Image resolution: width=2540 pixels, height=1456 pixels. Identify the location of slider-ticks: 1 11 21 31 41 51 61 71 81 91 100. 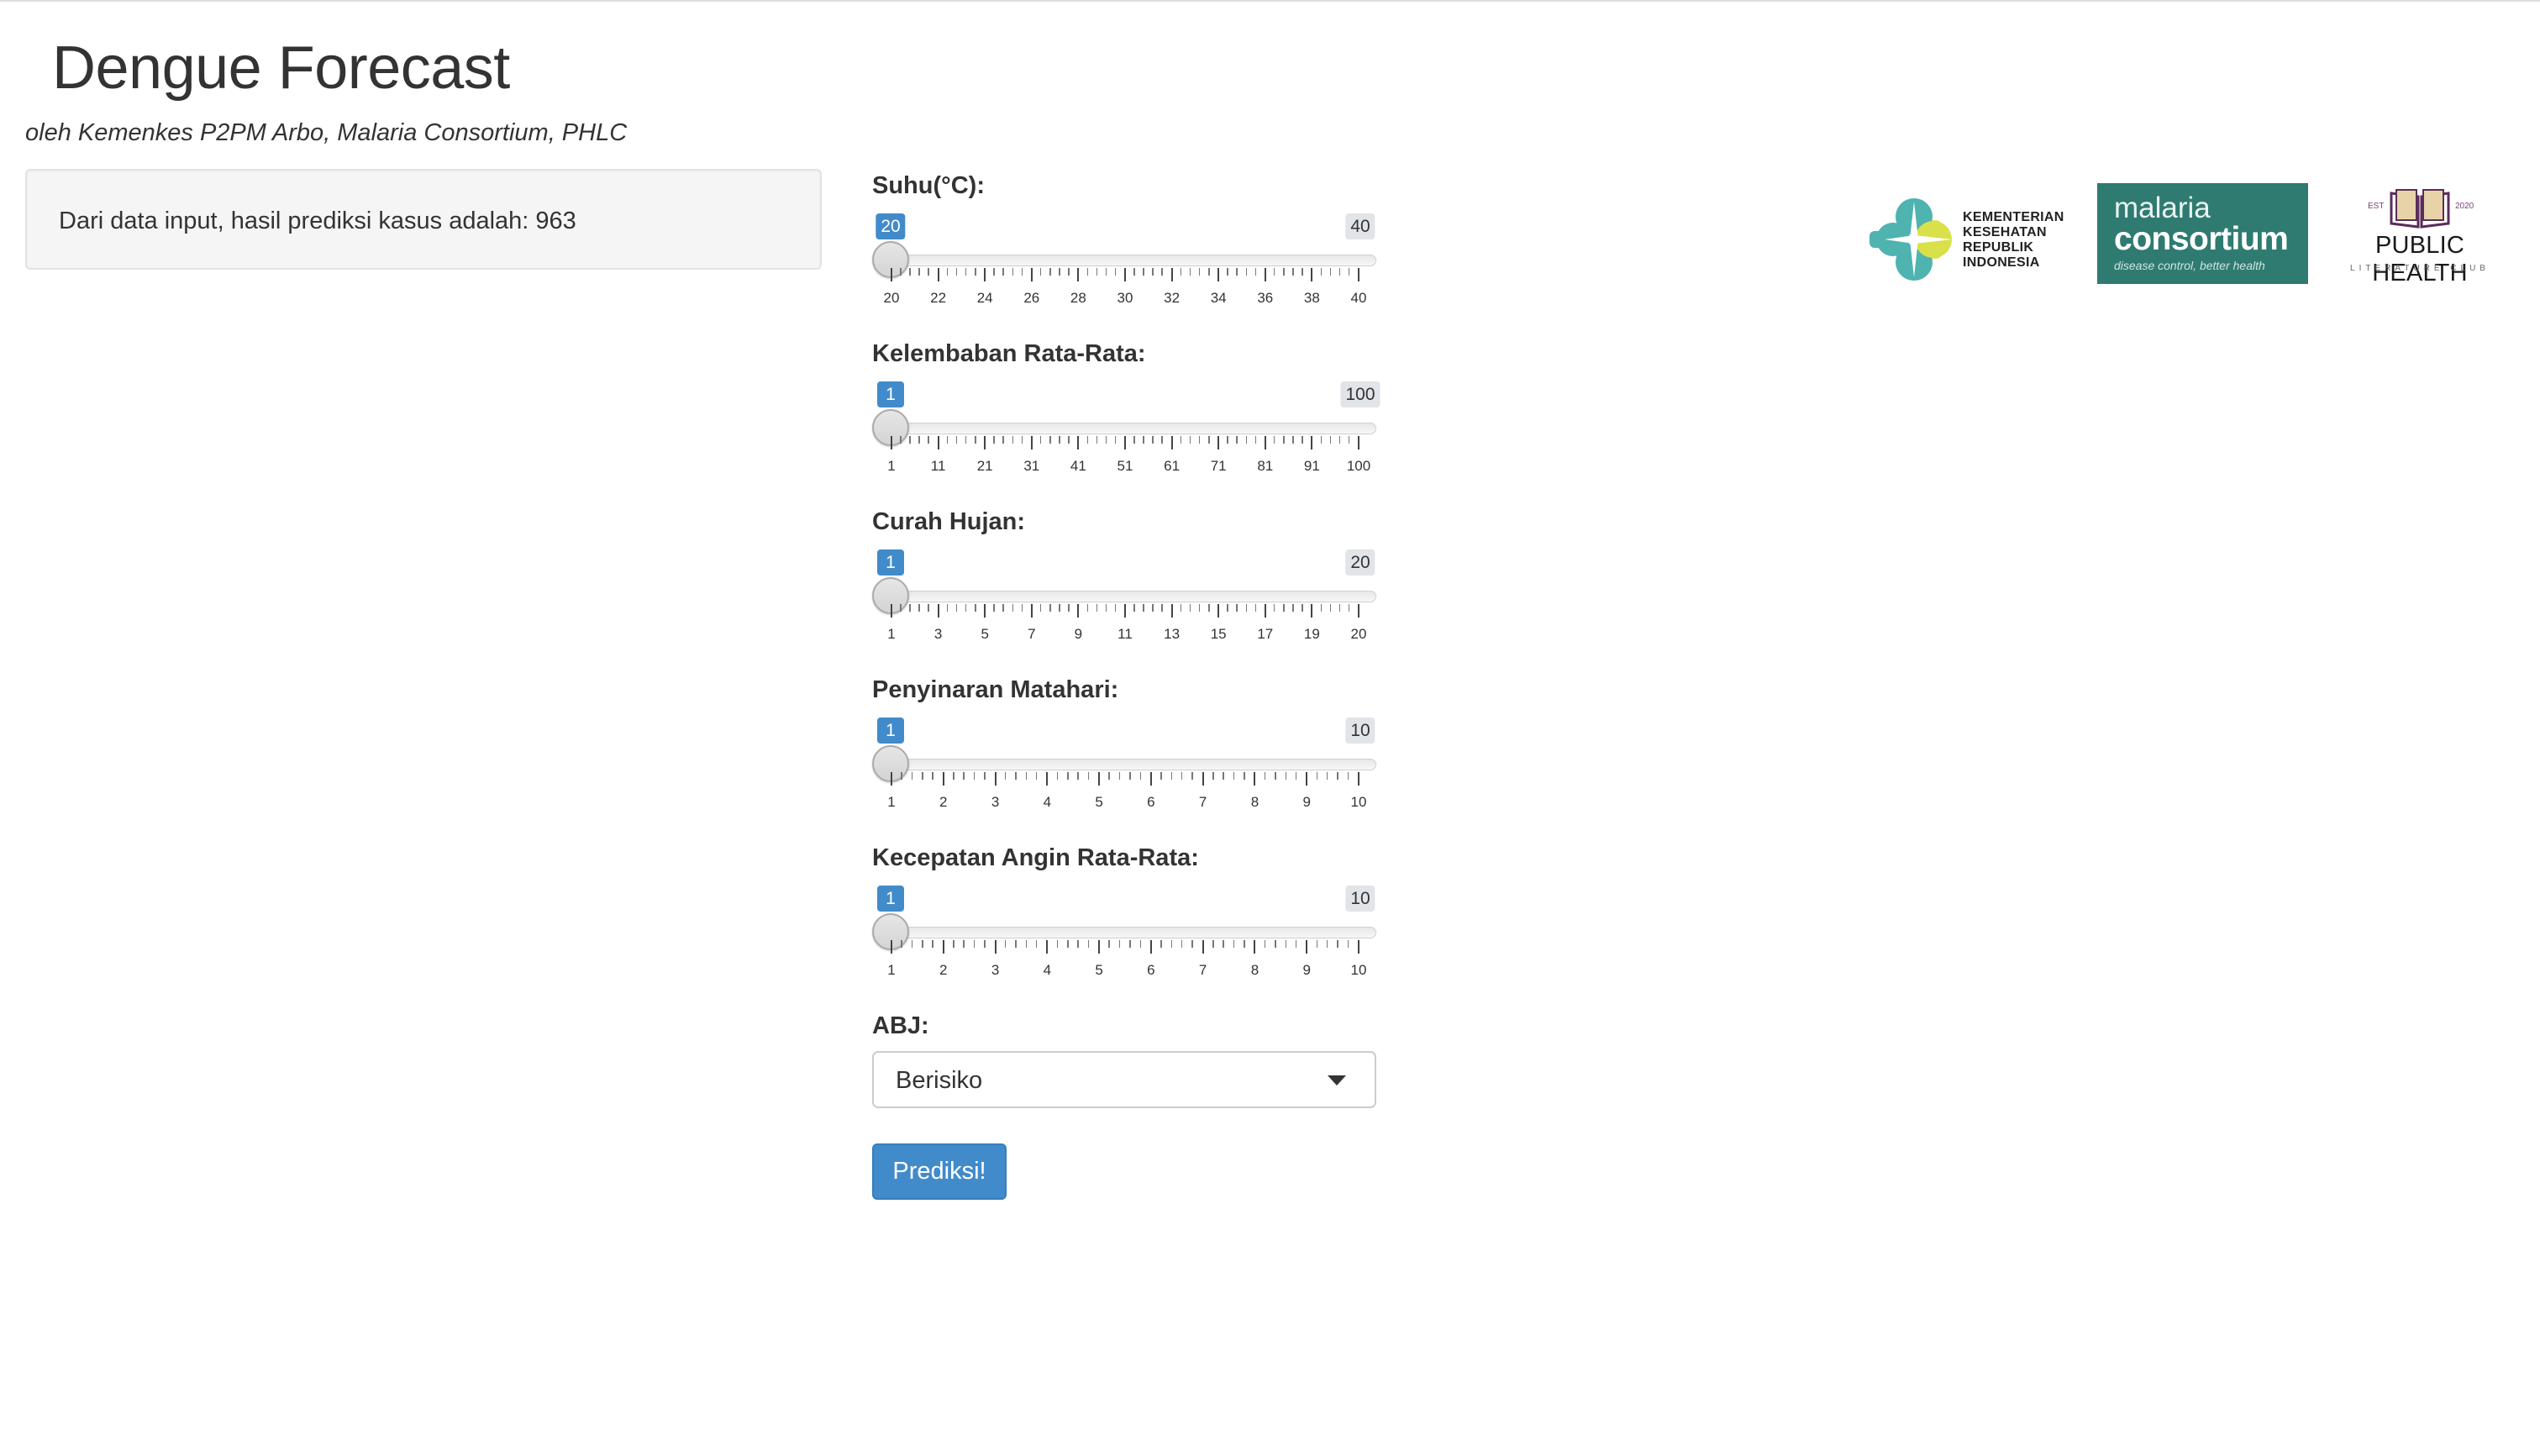
(1124, 461).